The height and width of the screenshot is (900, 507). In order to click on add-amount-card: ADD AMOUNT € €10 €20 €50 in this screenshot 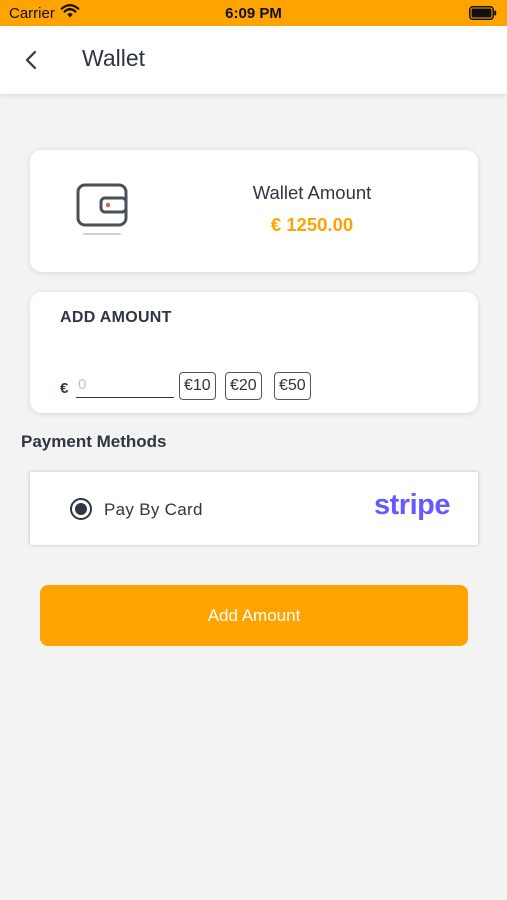, I will do `click(254, 352)`.